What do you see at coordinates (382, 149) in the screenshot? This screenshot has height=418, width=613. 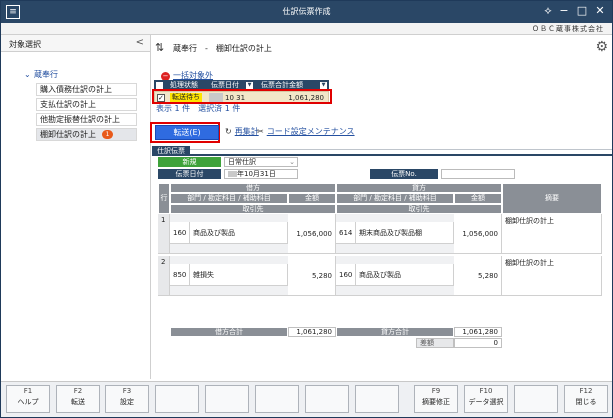 I see `divider` at bounding box center [382, 149].